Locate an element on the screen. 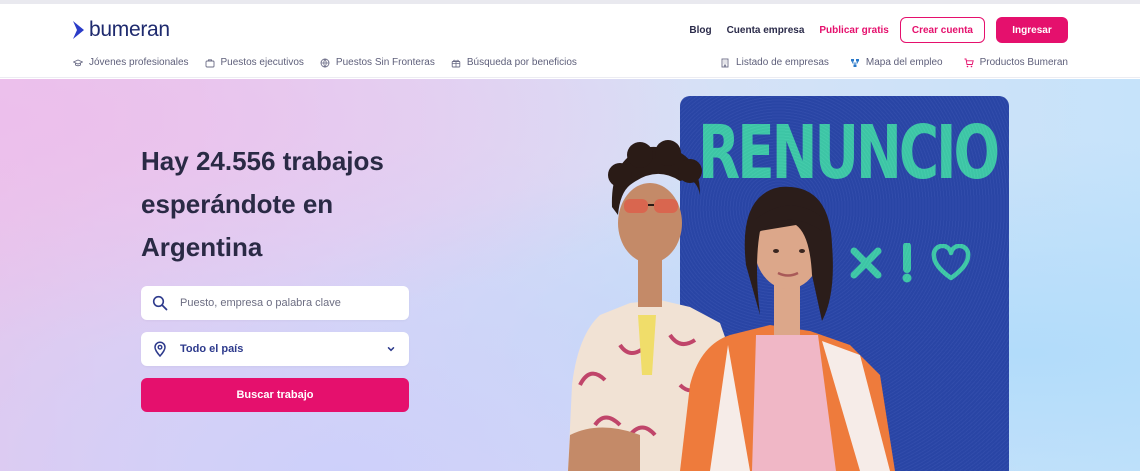 Image resolution: width=1140 pixels, height=471 pixels. cuenta-empresa-link: Cuenta empresa is located at coordinates (766, 30).